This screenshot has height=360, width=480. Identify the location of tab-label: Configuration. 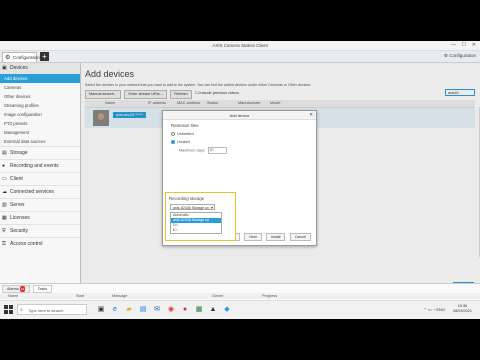
(26, 57).